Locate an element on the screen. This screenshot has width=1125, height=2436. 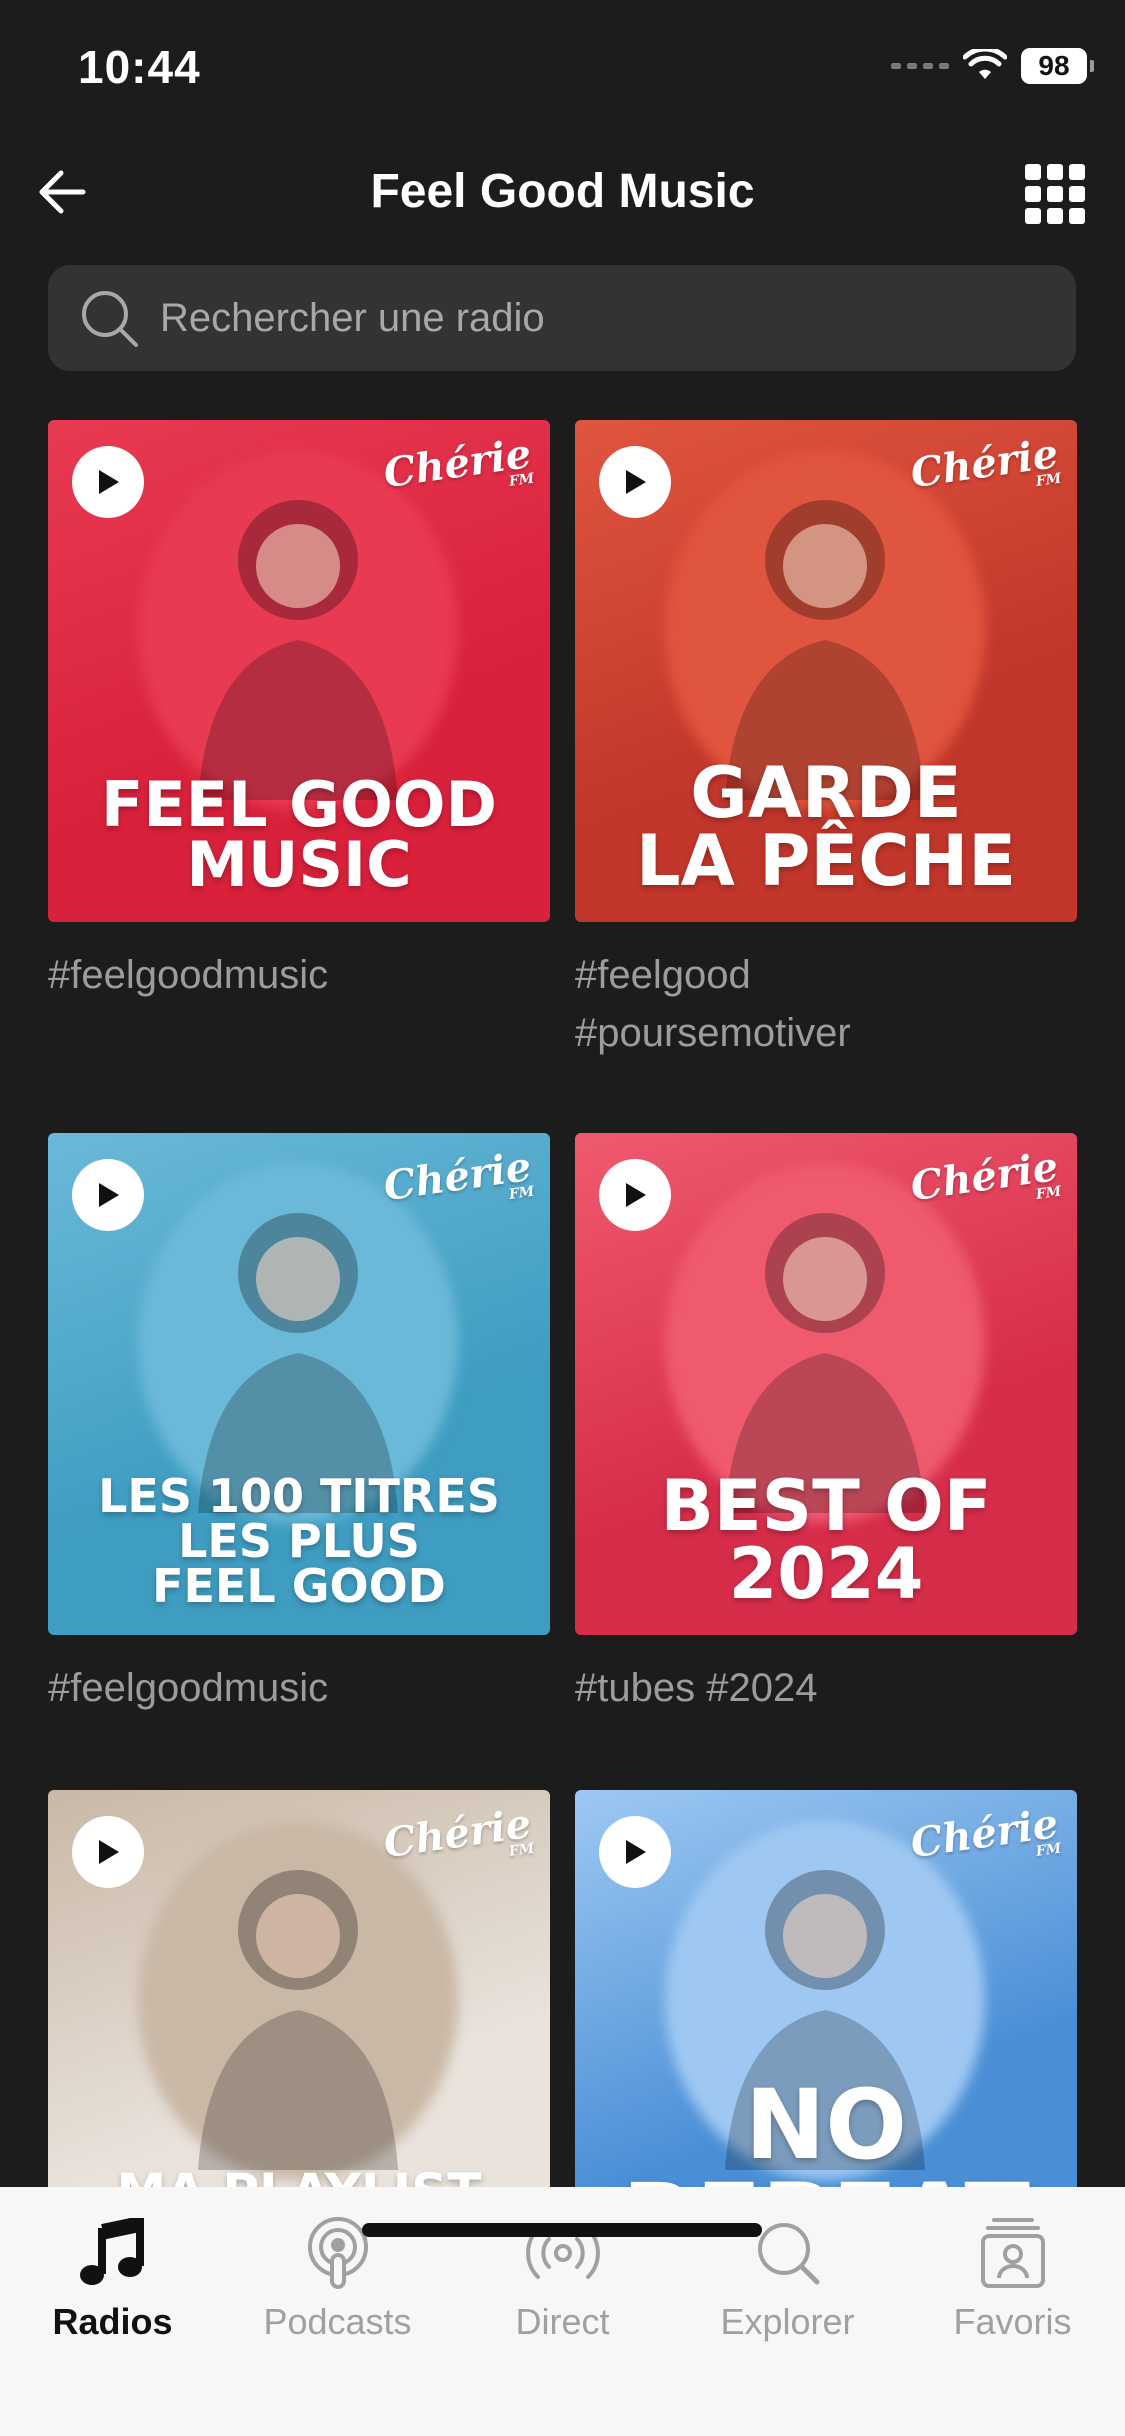
page-title: Feel Good Music is located at coordinates (562, 191).